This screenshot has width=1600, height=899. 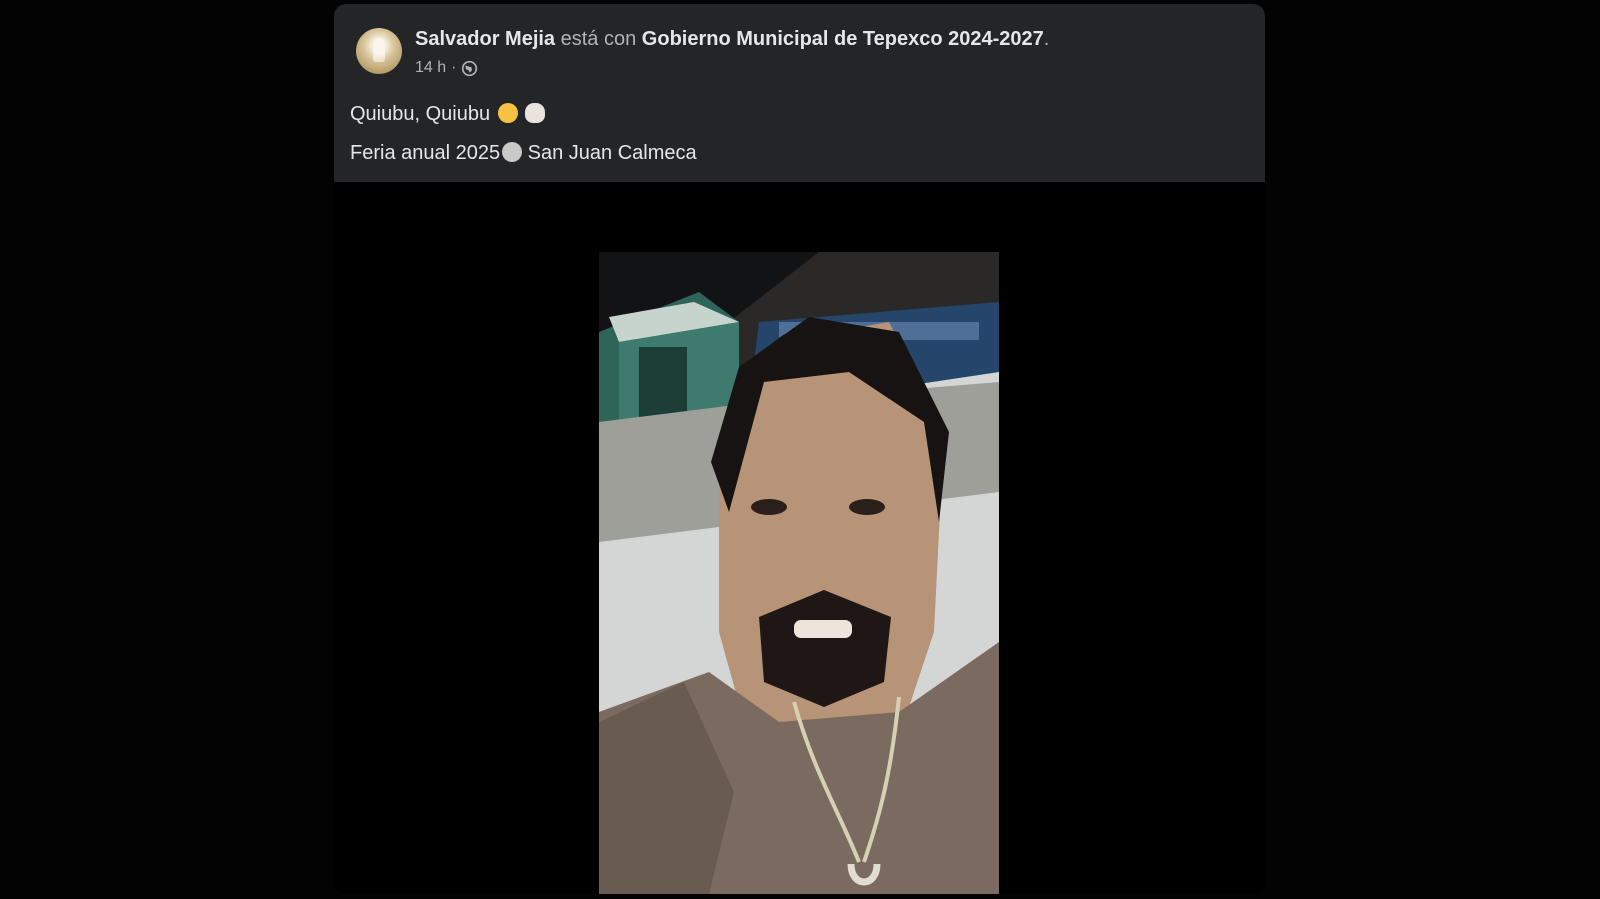 What do you see at coordinates (470, 68) in the screenshot?
I see `globe-icon` at bounding box center [470, 68].